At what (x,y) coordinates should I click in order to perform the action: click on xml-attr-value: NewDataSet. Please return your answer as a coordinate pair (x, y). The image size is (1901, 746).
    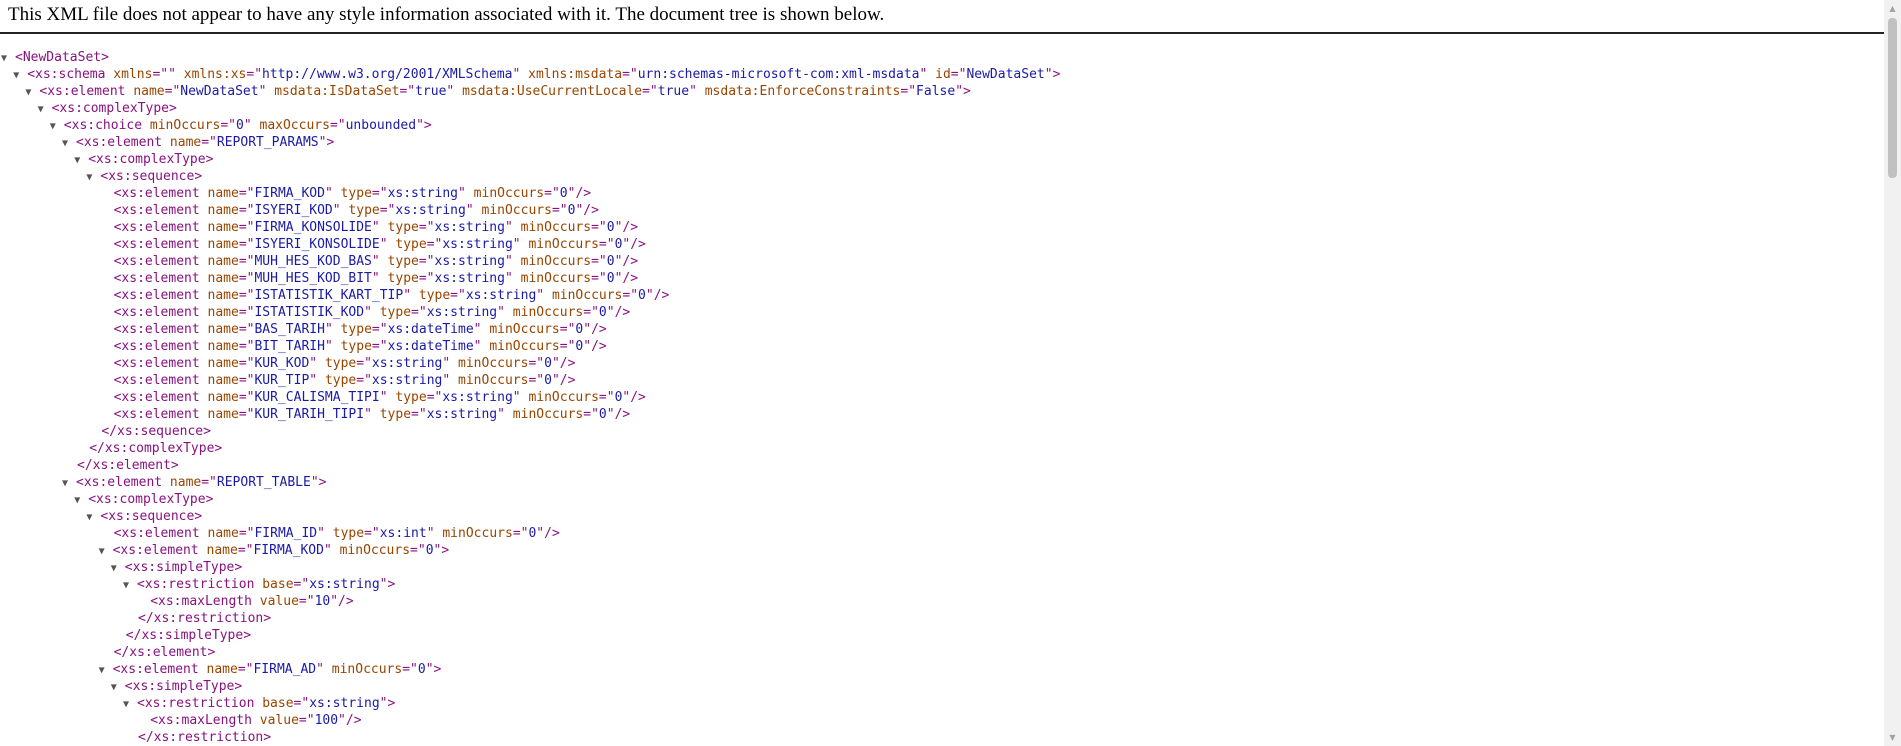
    Looking at the image, I should click on (1005, 74).